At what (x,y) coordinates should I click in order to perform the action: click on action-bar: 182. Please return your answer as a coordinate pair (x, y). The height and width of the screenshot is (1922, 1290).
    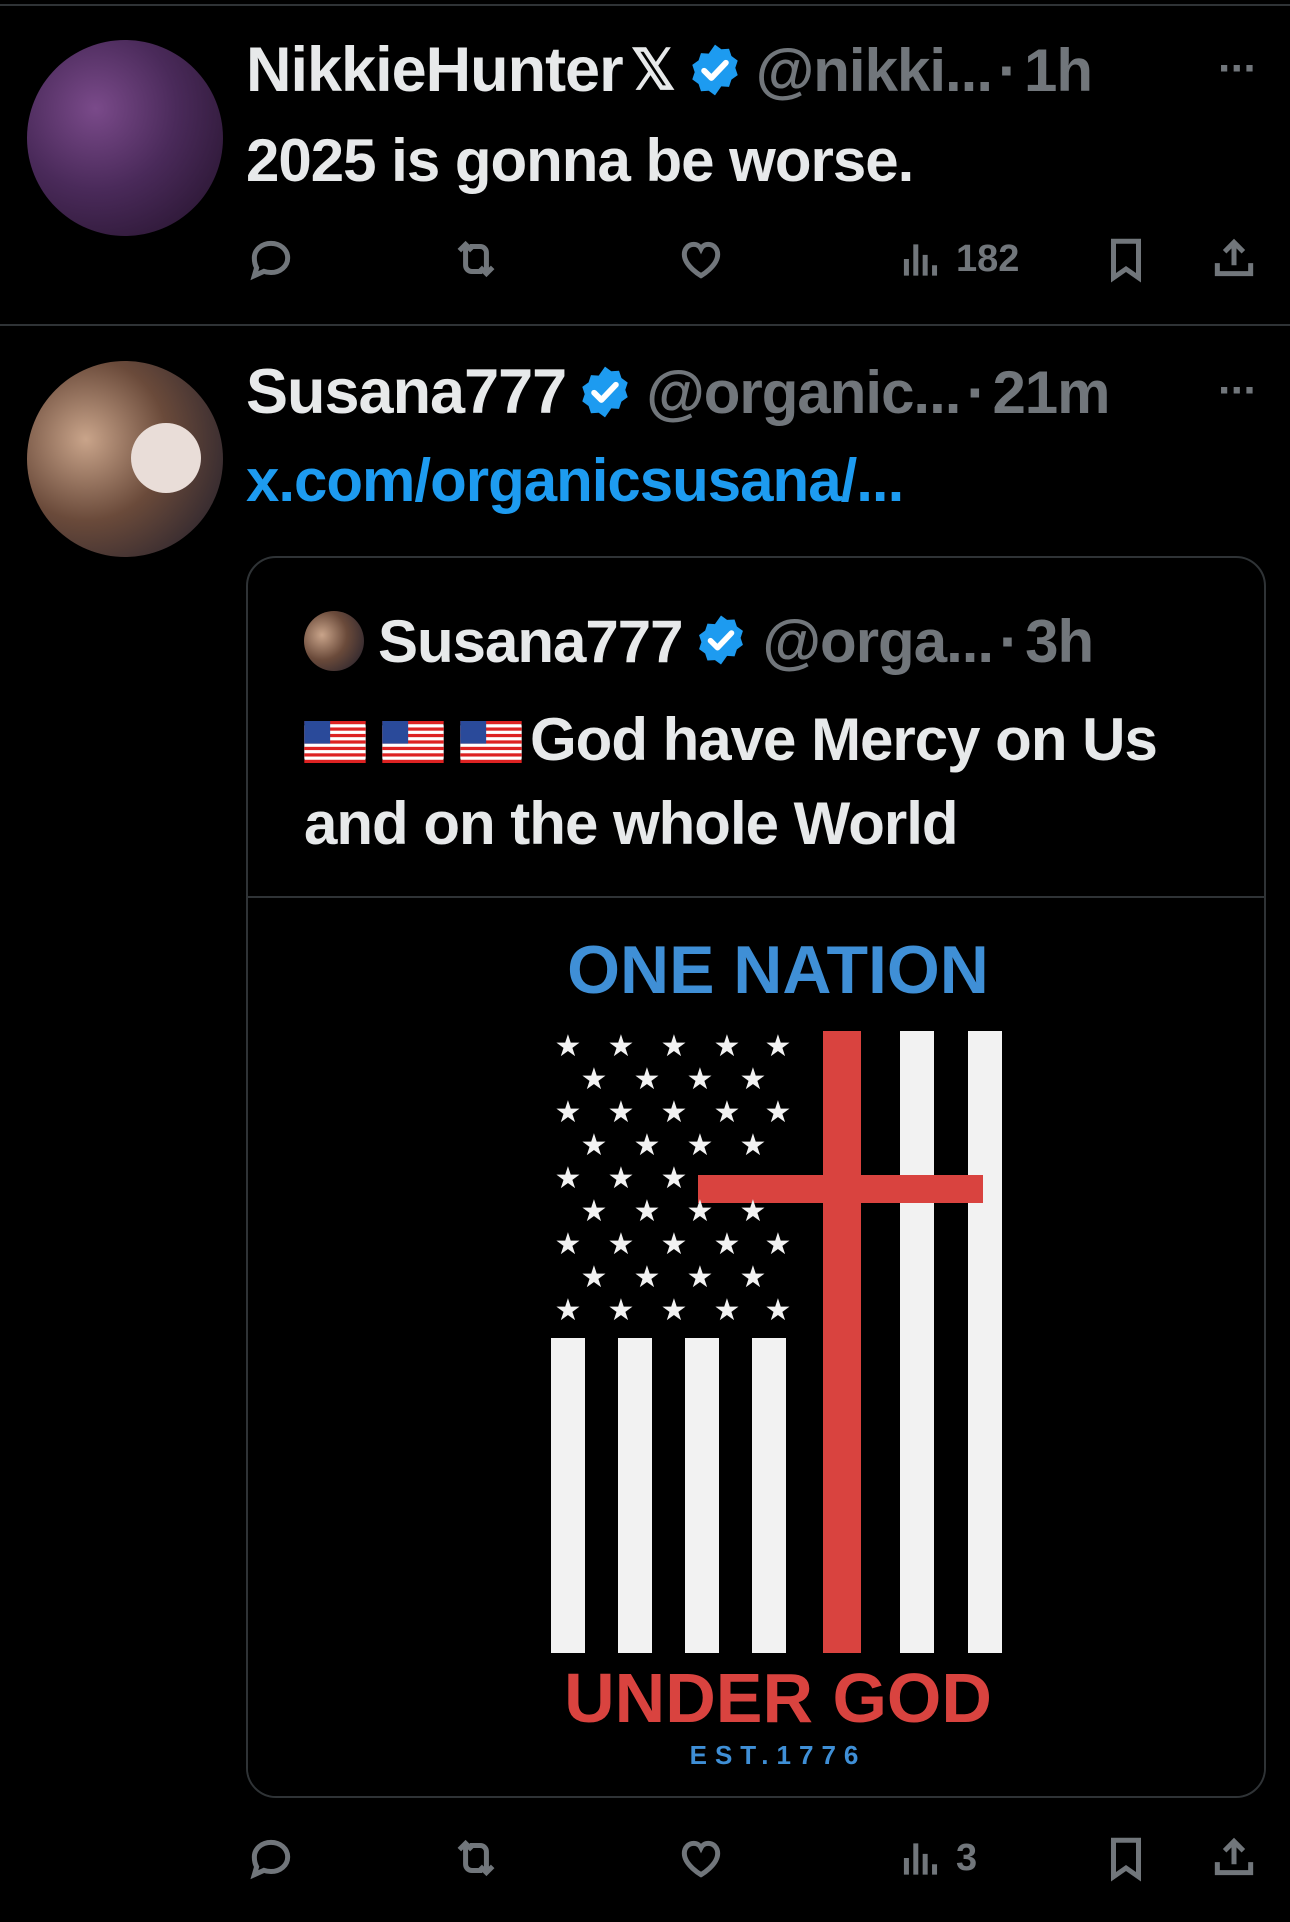
    Looking at the image, I should click on (756, 259).